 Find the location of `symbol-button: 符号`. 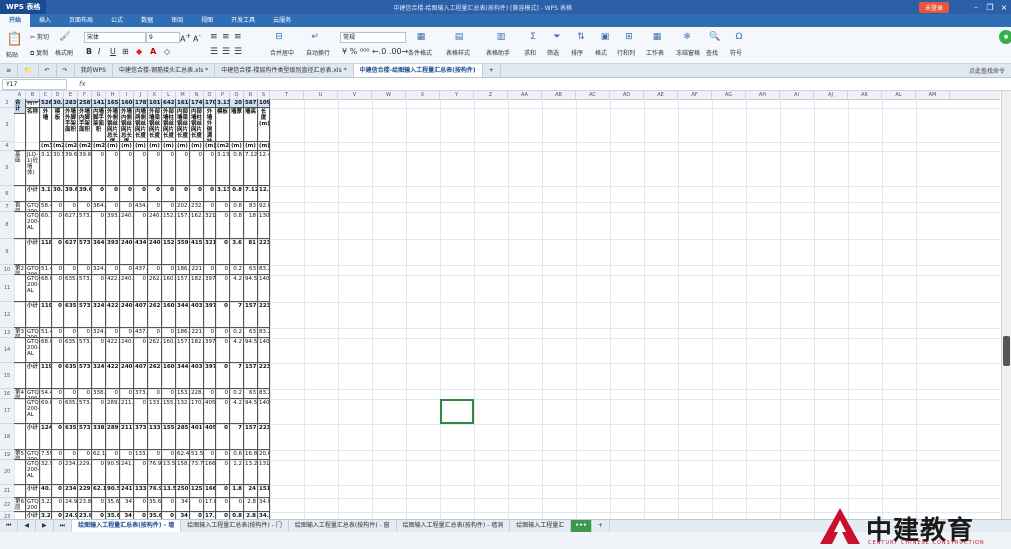

symbol-button: 符号 is located at coordinates (736, 52).